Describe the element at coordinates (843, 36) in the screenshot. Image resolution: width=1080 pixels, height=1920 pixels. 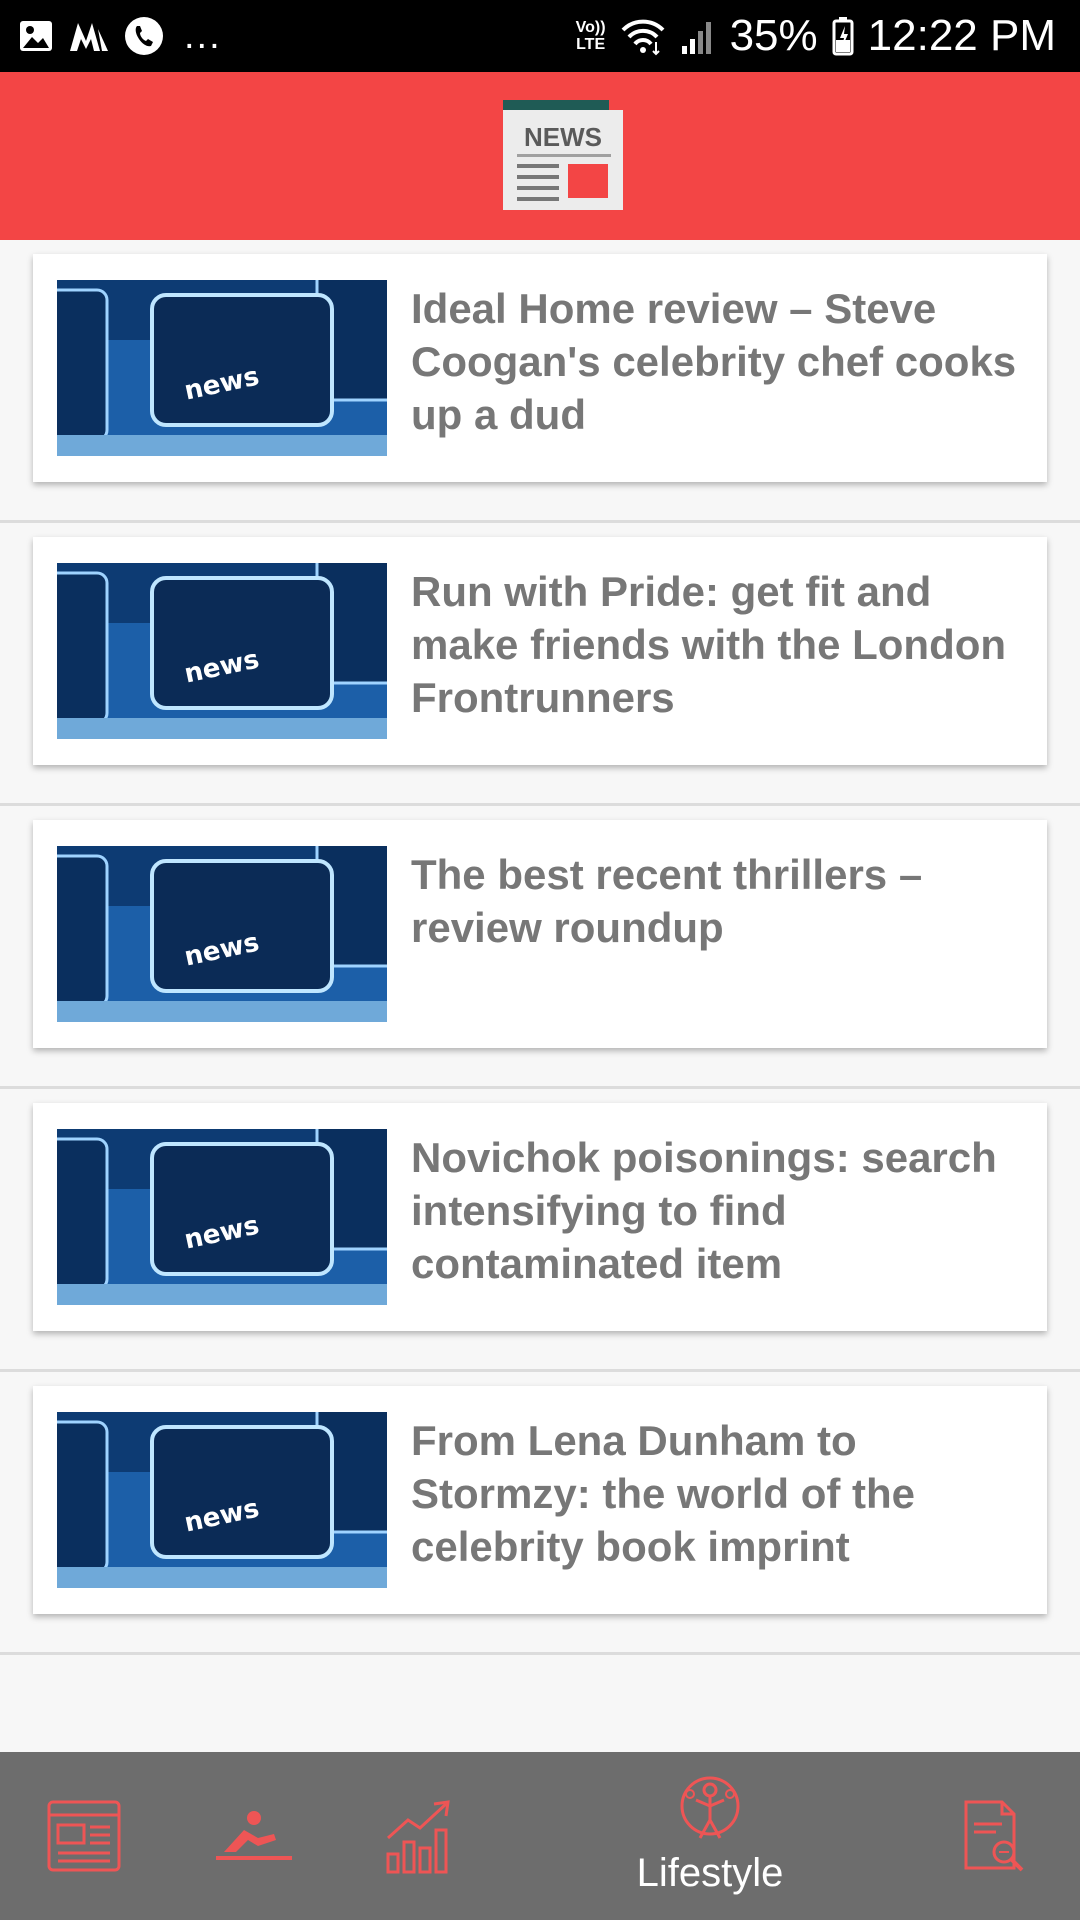
I see `battery-icon` at that location.